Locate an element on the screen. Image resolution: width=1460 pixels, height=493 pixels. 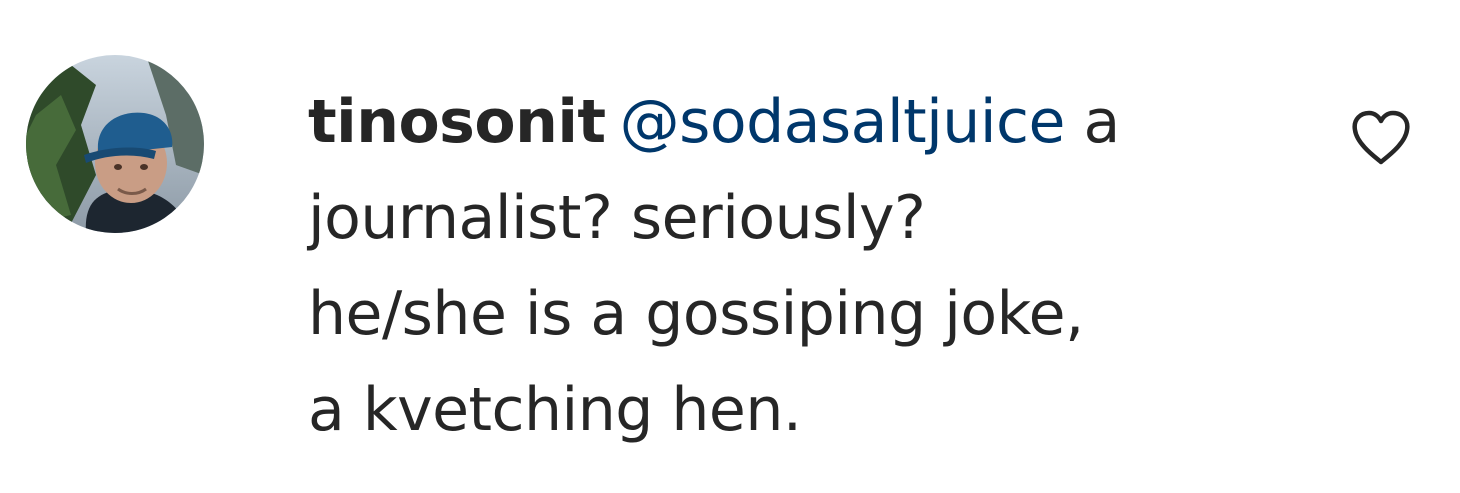
avatar is located at coordinates (115, 144).